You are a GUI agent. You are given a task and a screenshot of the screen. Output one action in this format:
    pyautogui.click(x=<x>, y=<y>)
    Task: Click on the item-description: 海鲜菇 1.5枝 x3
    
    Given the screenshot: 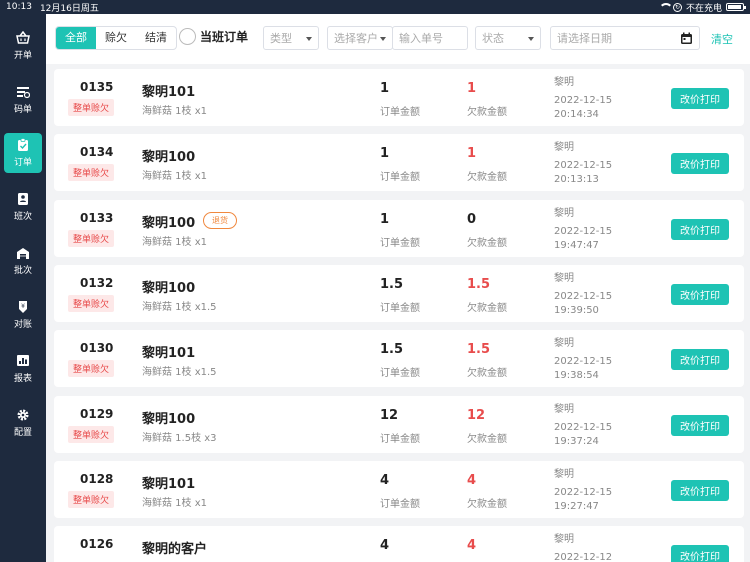 What is the action you would take?
    pyautogui.click(x=179, y=438)
    